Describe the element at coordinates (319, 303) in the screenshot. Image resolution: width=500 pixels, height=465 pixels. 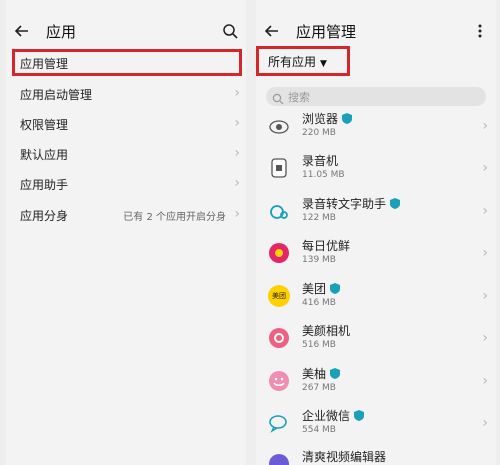
I see `app-size: 416 MB` at that location.